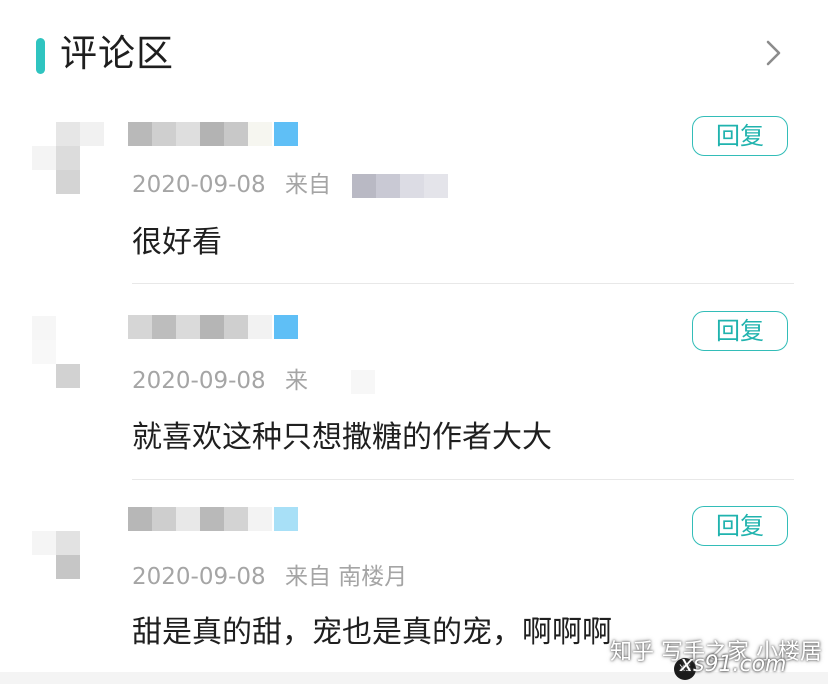  I want to click on watermark: 知乎 写手之家 小楼居 XS xs91.com, so click(709, 656).